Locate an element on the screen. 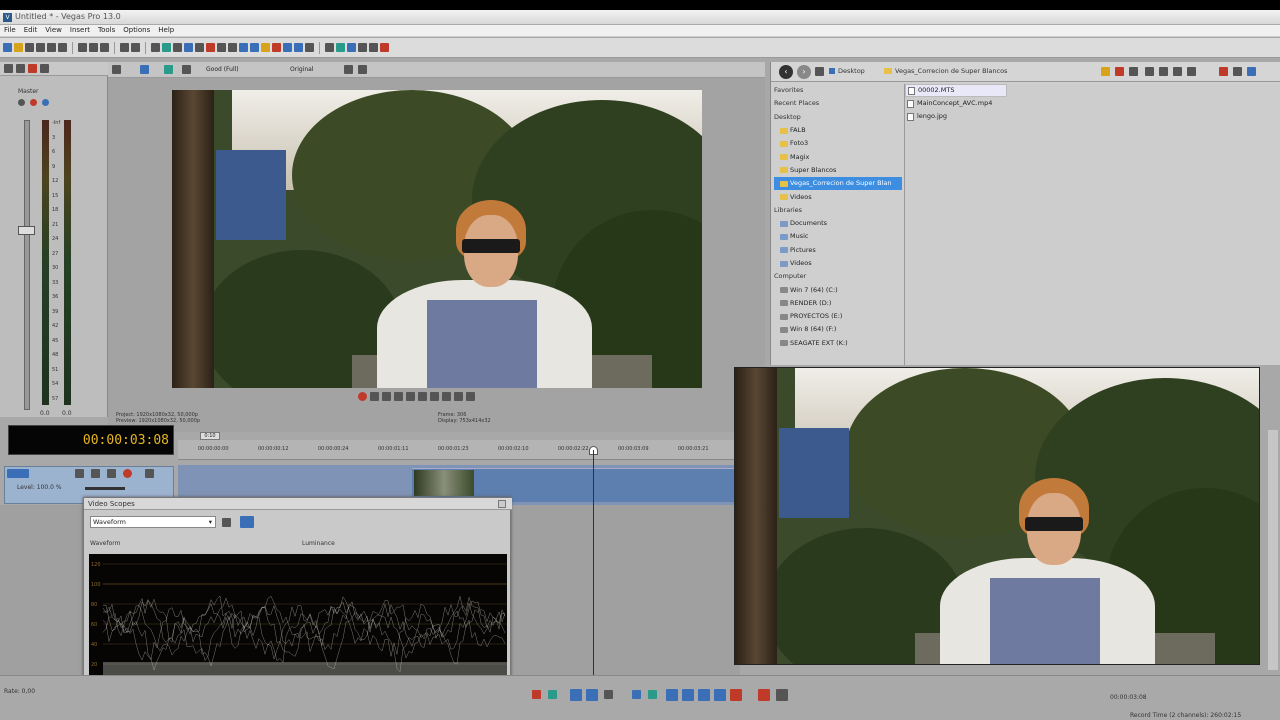 The image size is (1280, 720). loop-region-marker: 0:10 is located at coordinates (210, 436).